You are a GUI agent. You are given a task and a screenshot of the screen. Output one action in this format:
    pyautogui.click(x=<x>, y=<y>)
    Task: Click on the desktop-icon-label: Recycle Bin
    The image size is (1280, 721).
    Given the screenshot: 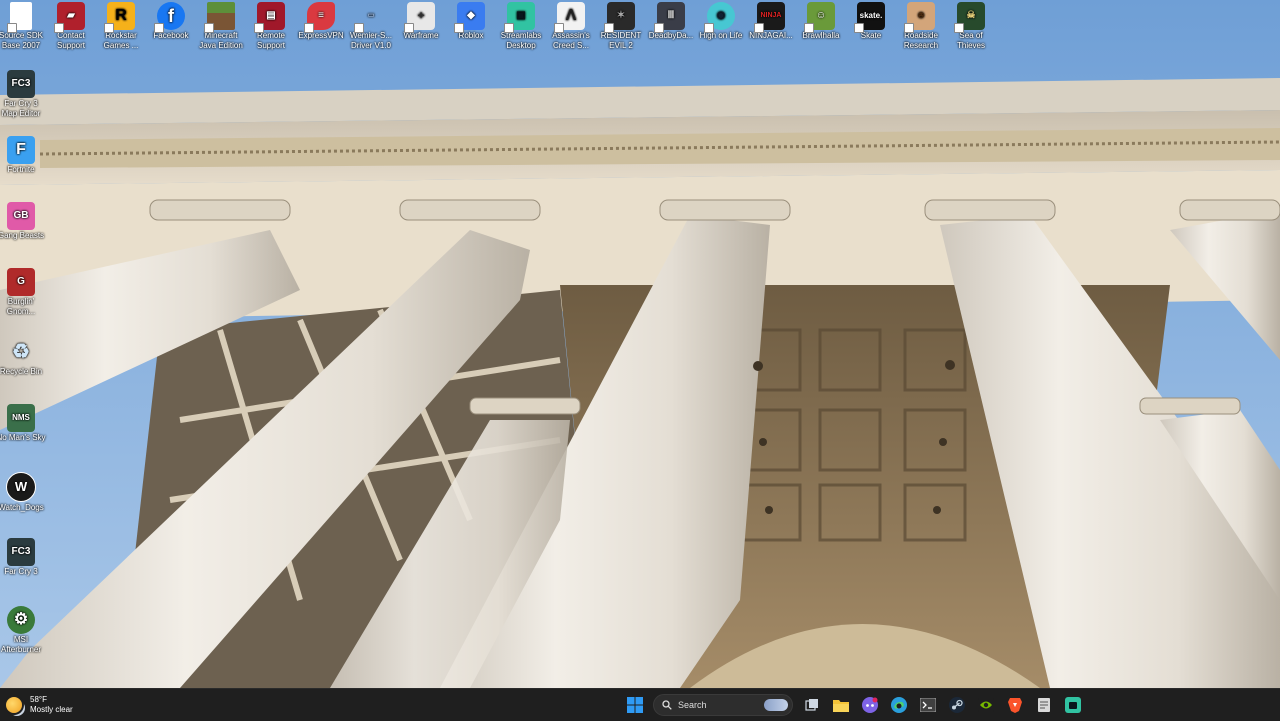 What is the action you would take?
    pyautogui.click(x=21, y=371)
    